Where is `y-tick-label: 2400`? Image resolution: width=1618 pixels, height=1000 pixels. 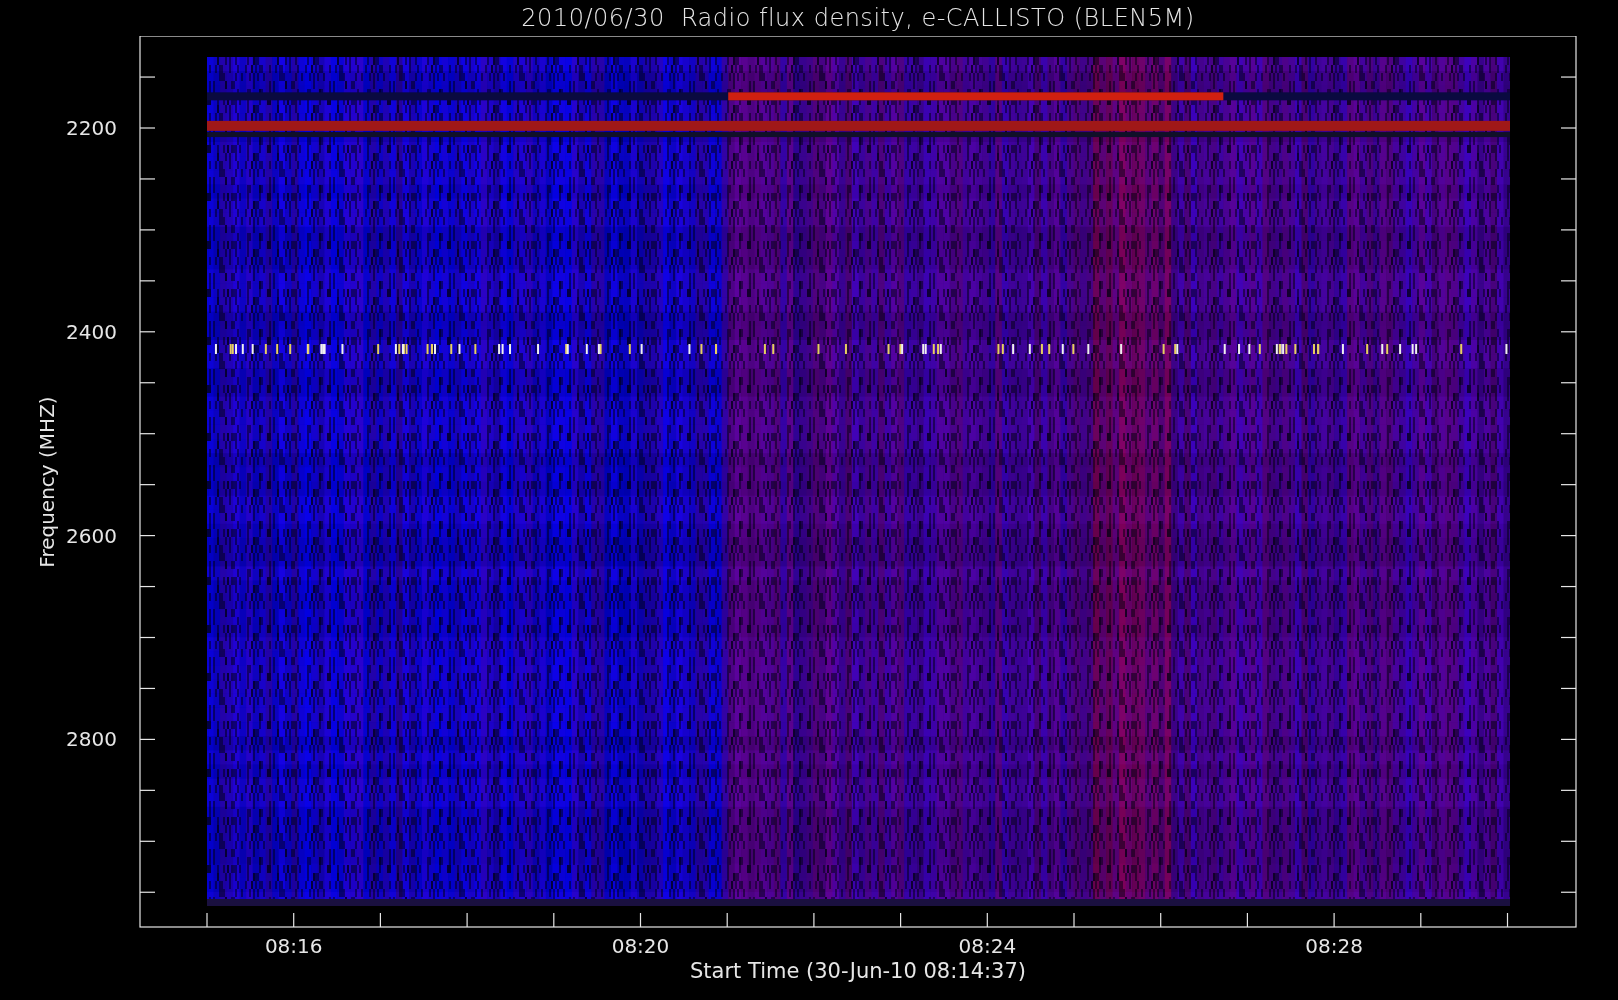
y-tick-label: 2400 is located at coordinates (91, 331).